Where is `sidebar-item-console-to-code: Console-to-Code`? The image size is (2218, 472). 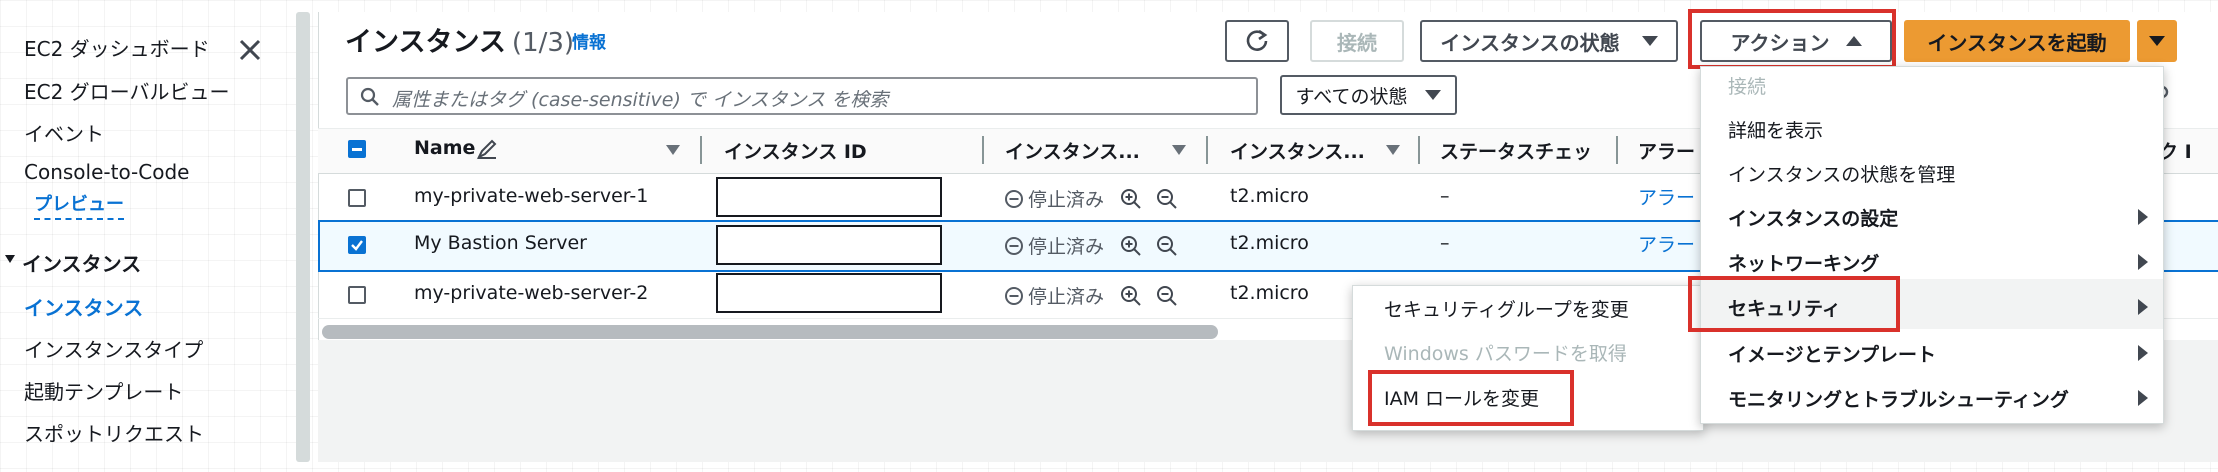 sidebar-item-console-to-code: Console-to-Code is located at coordinates (106, 172).